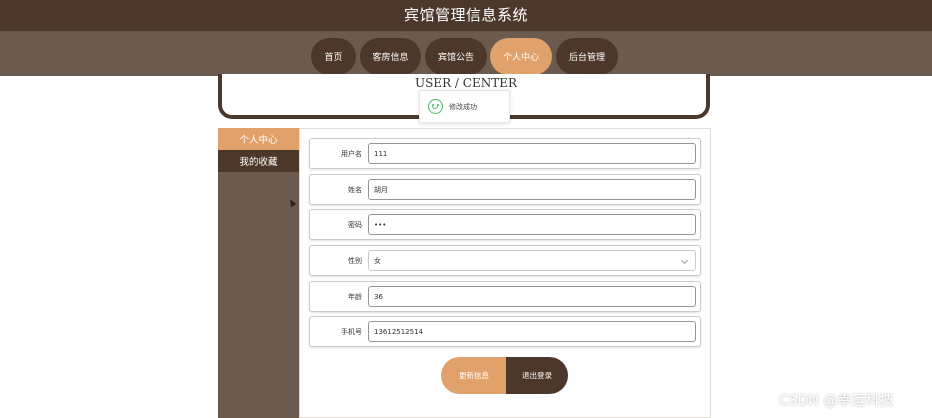  Describe the element at coordinates (333, 56) in the screenshot. I see `nav-home: 首页` at that location.